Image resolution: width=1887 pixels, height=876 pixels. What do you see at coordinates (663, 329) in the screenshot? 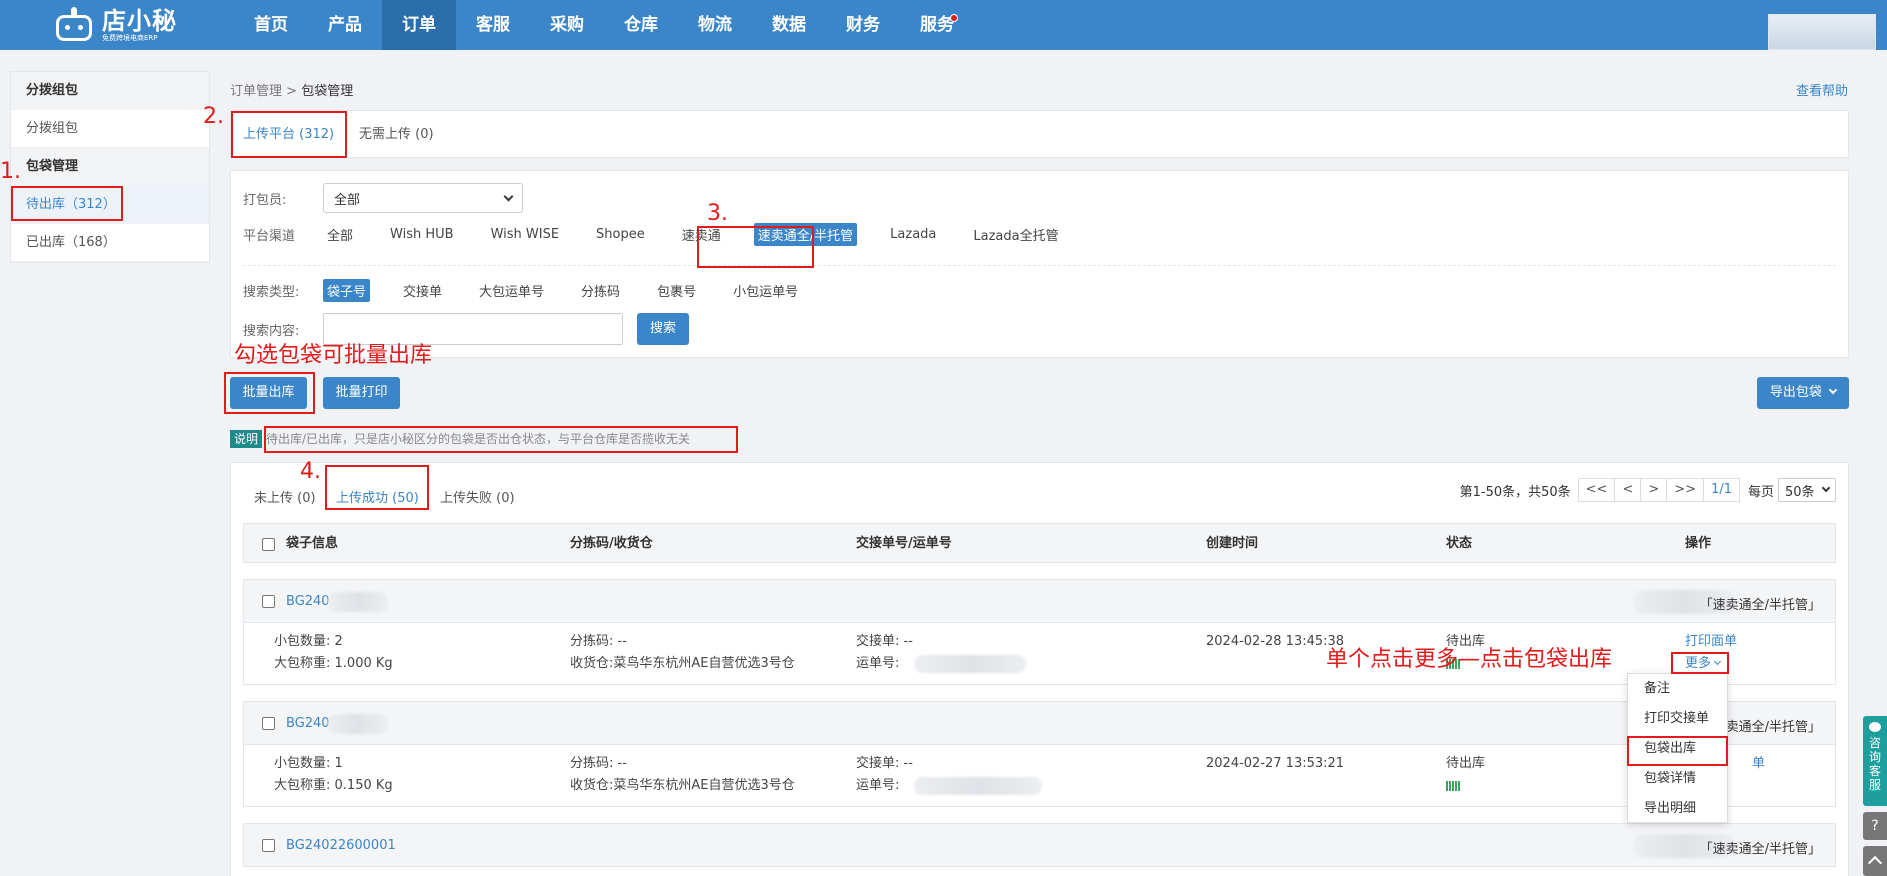
I see `search-button: 搜索` at bounding box center [663, 329].